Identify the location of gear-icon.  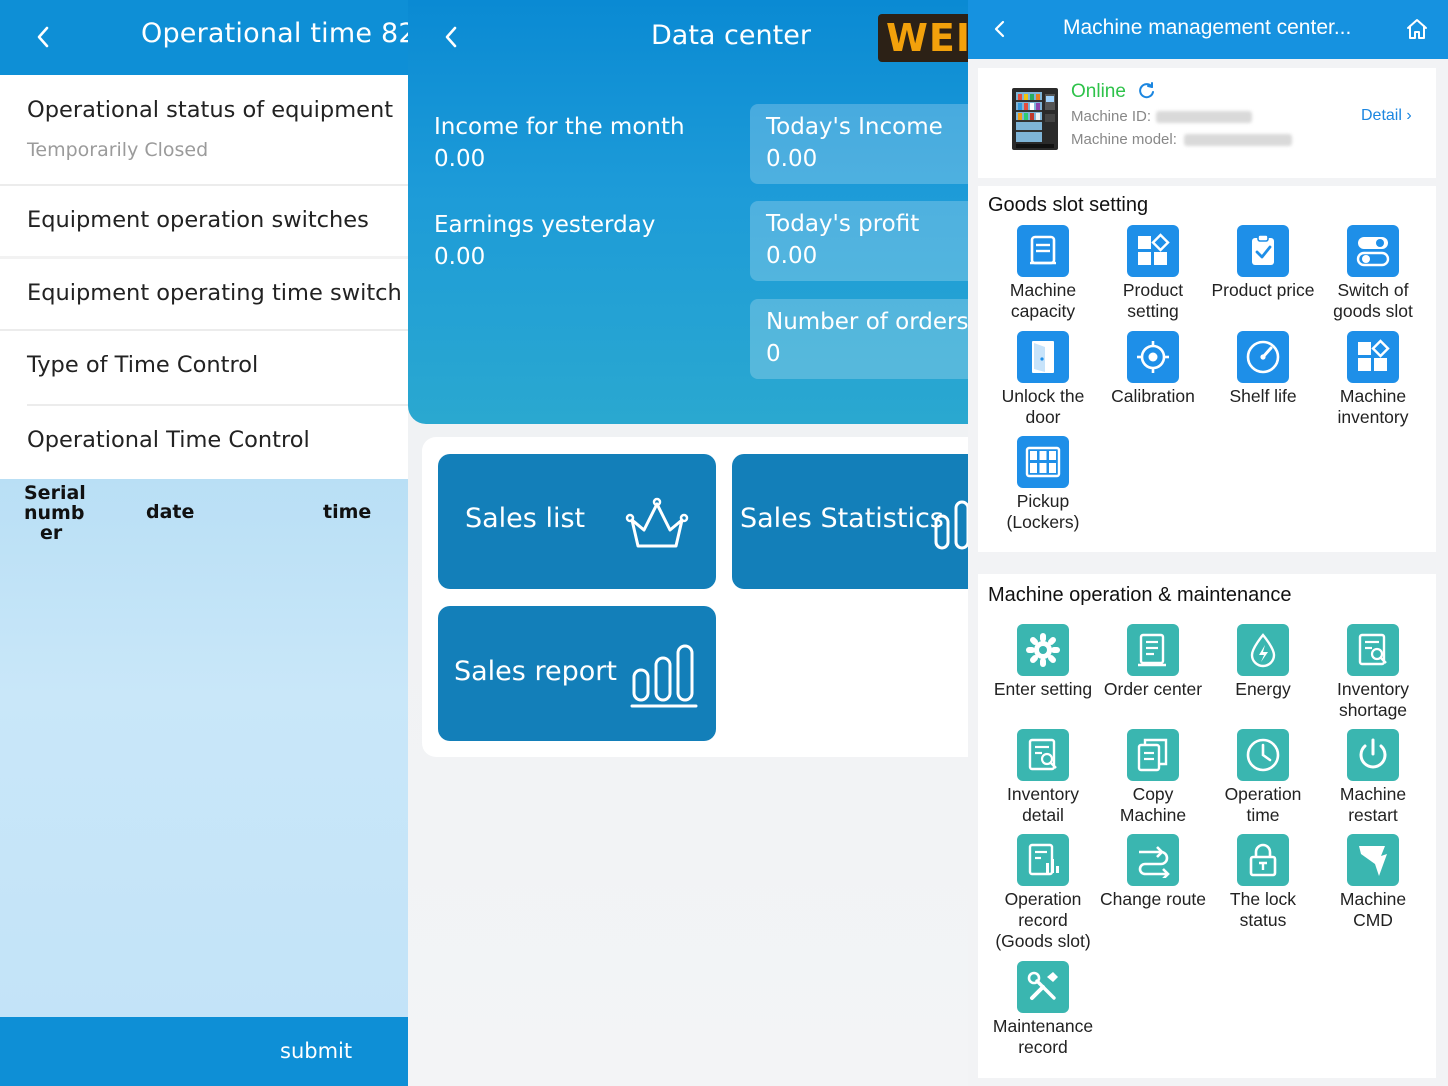
(1043, 650).